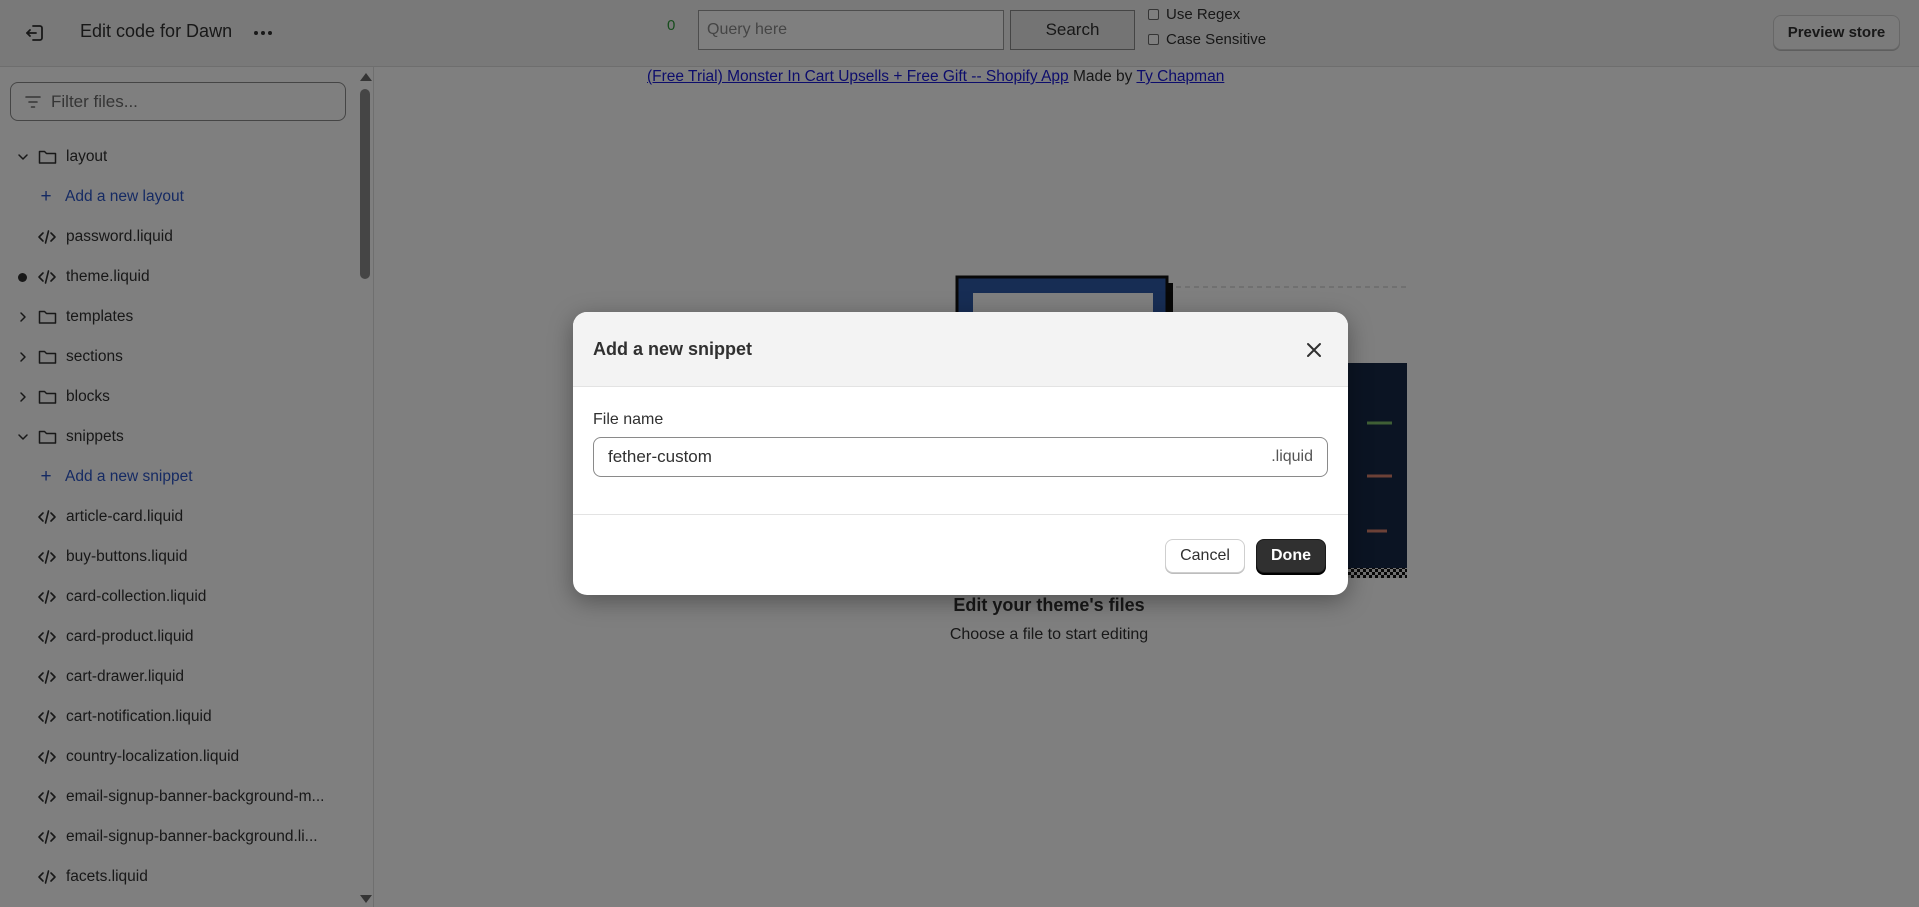 The width and height of the screenshot is (1919, 907). I want to click on dialog-footer: Cancel Done, so click(960, 555).